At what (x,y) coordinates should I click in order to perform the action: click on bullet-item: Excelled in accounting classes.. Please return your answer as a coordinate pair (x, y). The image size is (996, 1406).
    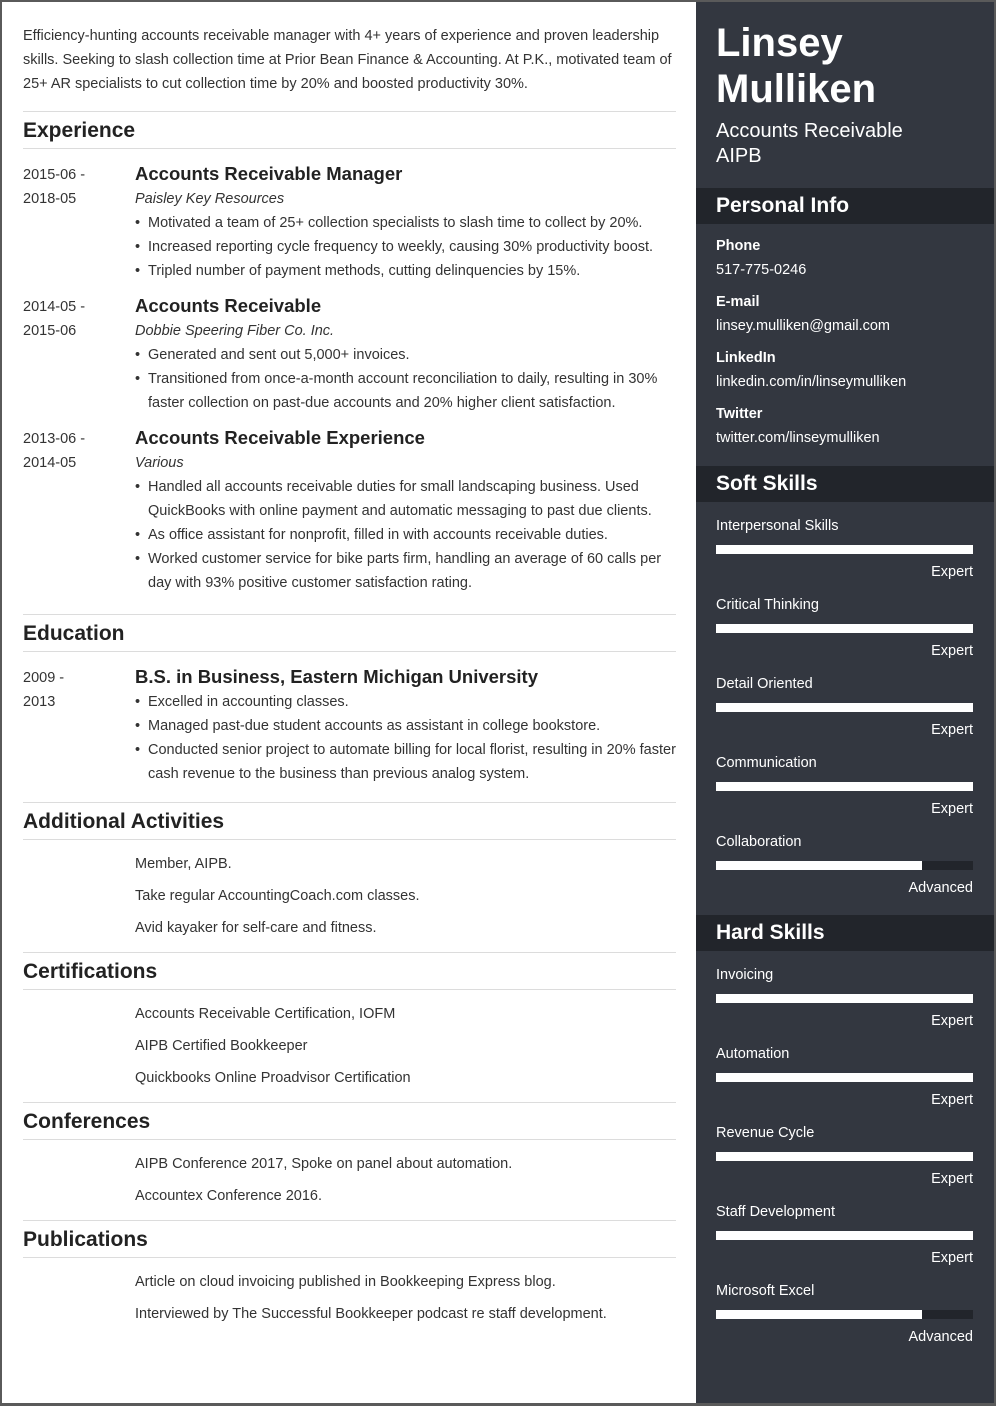
    Looking at the image, I should click on (405, 702).